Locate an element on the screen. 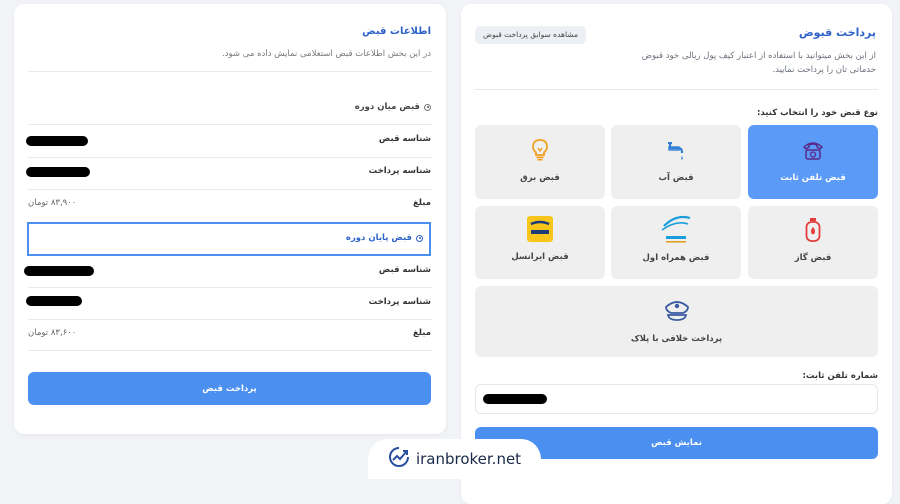  bill-type-hamrah-aval: قبض همراه اول is located at coordinates (676, 242).